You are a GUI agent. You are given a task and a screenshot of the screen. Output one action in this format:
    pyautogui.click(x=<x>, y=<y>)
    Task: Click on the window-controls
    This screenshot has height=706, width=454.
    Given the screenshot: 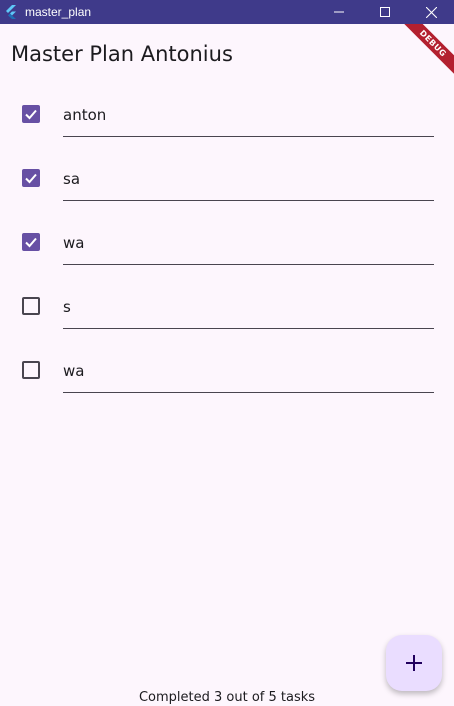 What is the action you would take?
    pyautogui.click(x=385, y=12)
    